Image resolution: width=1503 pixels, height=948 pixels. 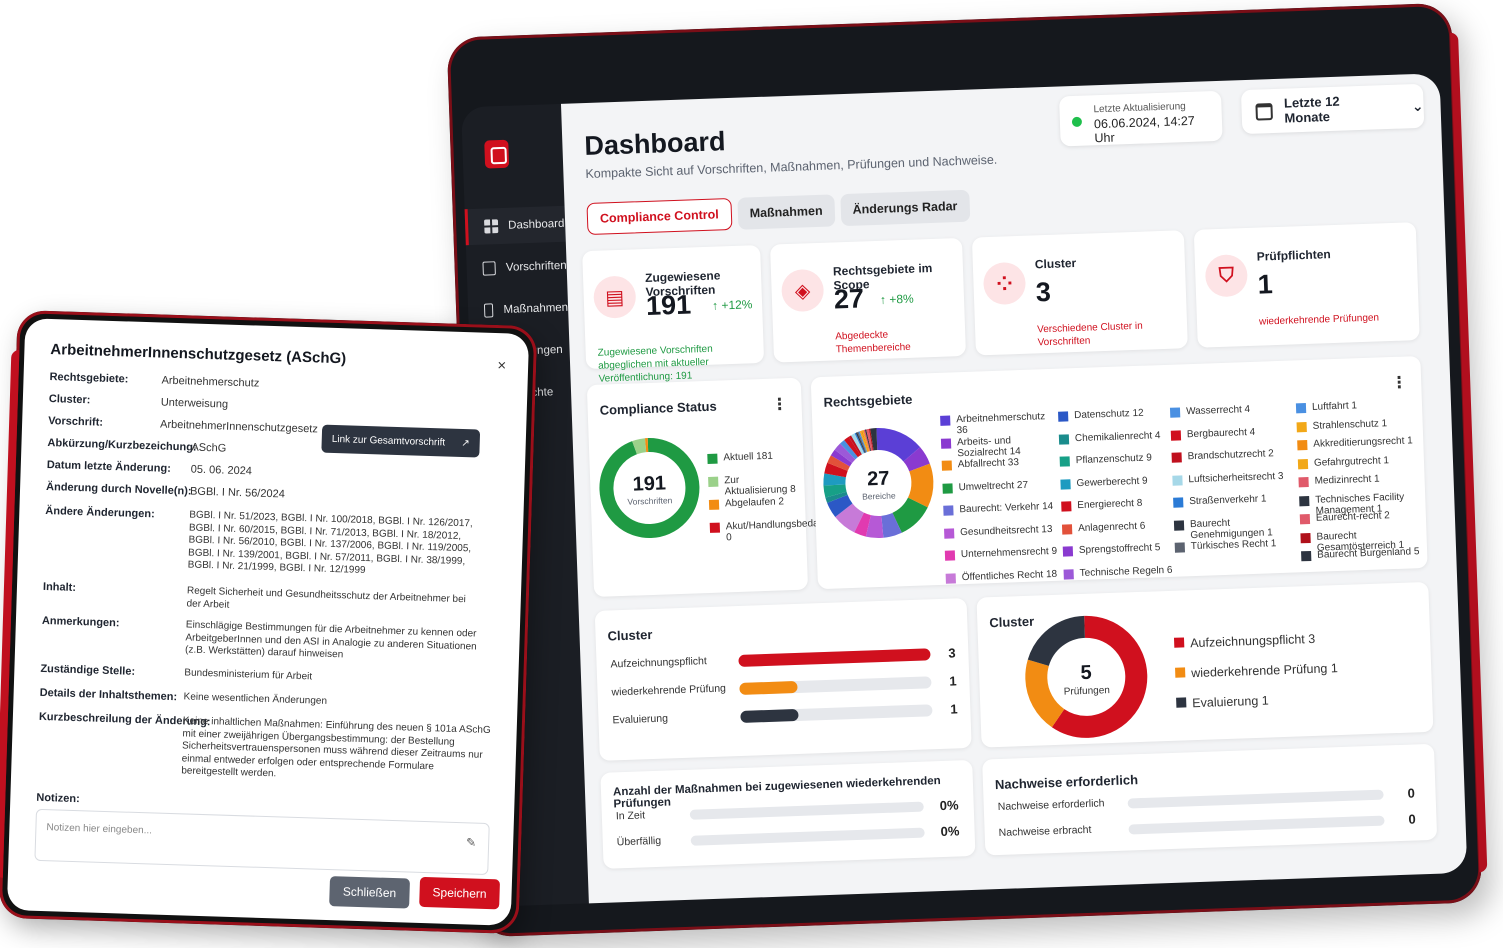 What do you see at coordinates (1350, 424) in the screenshot?
I see `legend-label: Strahlenschutz 1` at bounding box center [1350, 424].